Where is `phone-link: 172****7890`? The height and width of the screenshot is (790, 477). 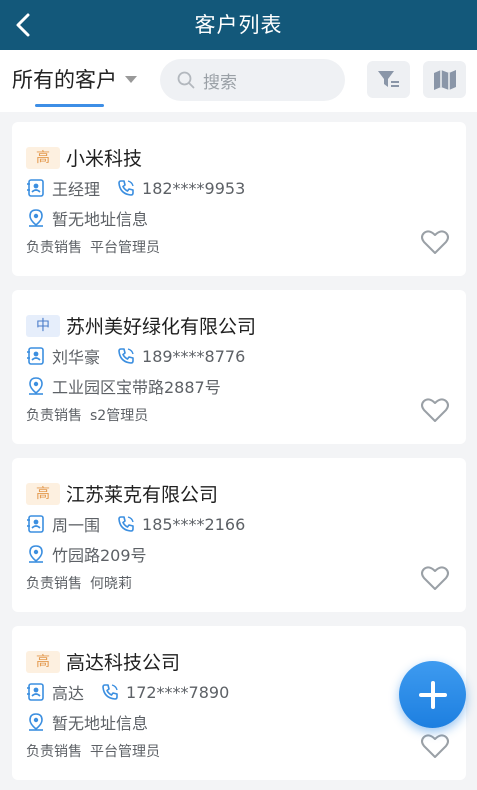
phone-link: 172****7890 is located at coordinates (164, 692).